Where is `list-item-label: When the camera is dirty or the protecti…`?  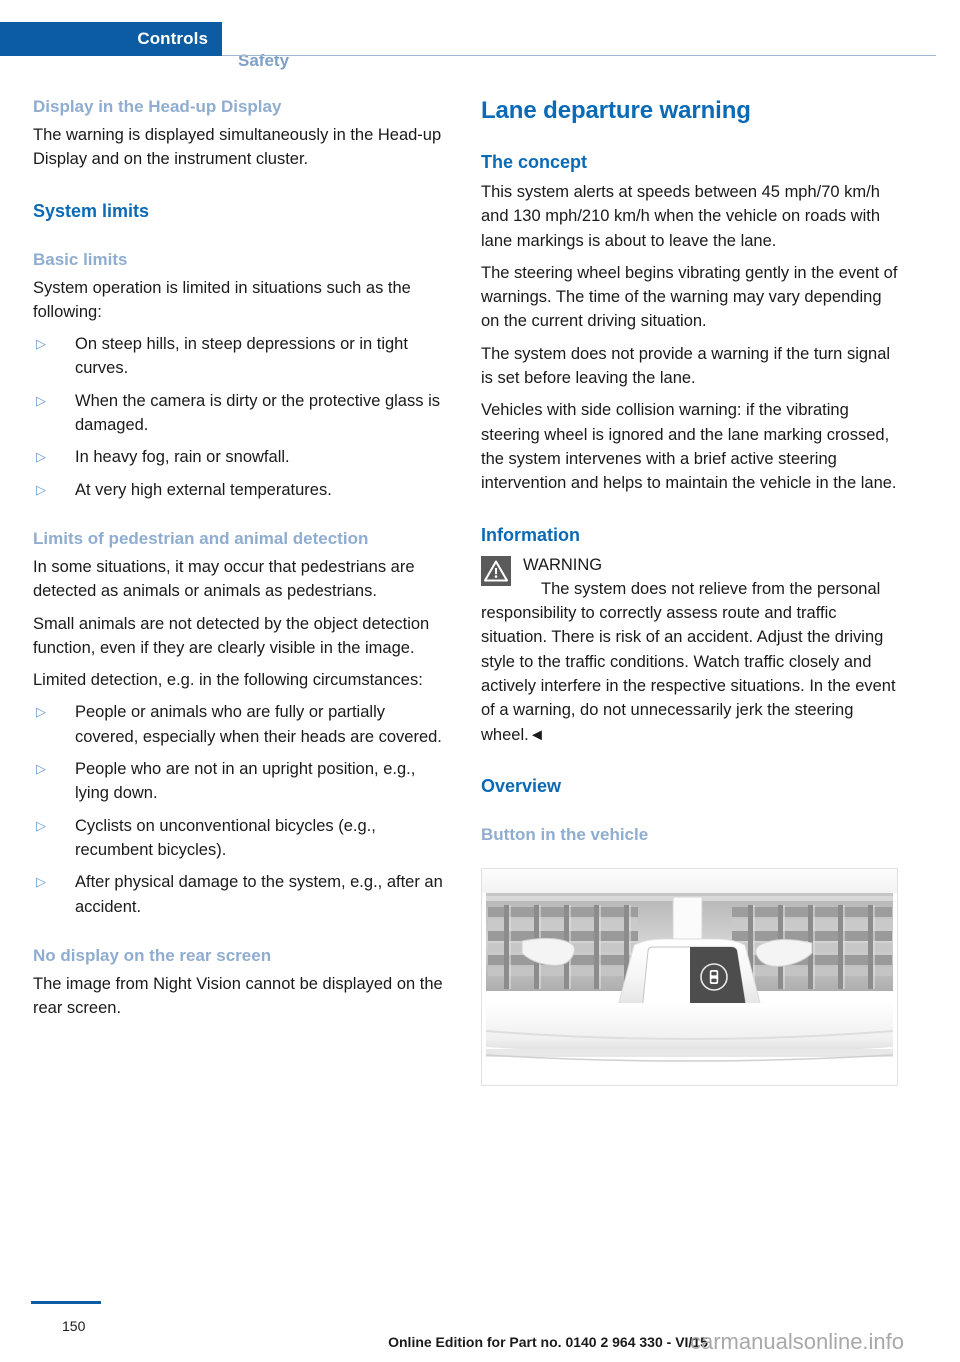 list-item-label: When the camera is dirty or the protecti… is located at coordinates (257, 413).